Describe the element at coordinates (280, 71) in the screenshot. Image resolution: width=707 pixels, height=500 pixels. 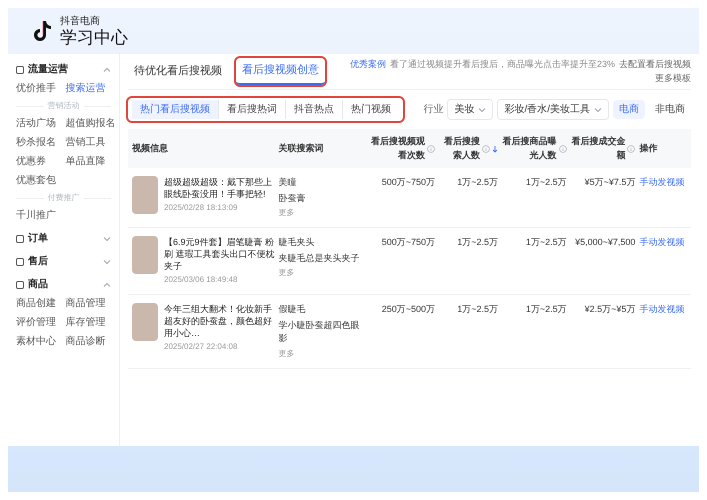
I see `tab: 看后搜视频创意` at that location.